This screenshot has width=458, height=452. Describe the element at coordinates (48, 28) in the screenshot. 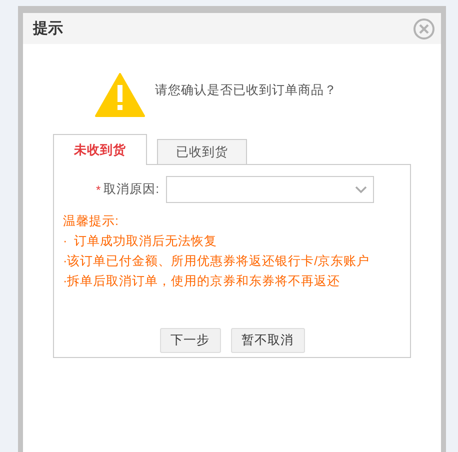

I see `dialog-title: 提示` at that location.